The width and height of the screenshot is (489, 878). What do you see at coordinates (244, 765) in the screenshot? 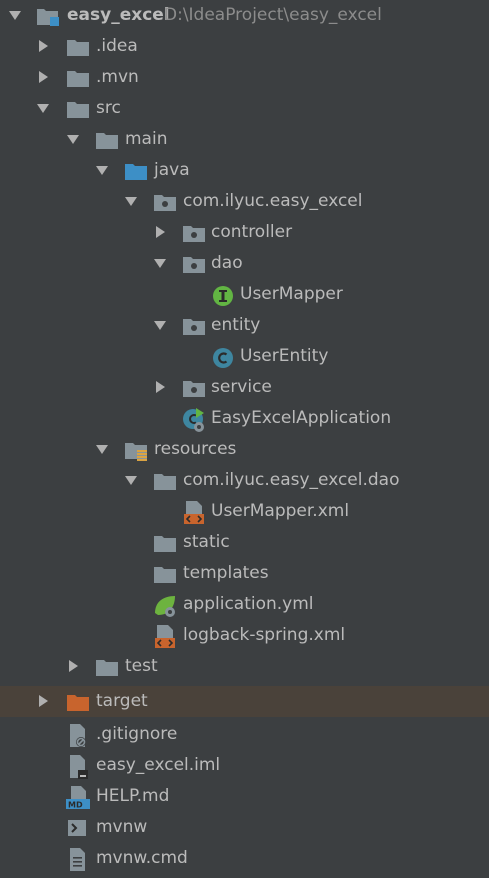
I see `tree-item-iml: easy_excel.iml` at bounding box center [244, 765].